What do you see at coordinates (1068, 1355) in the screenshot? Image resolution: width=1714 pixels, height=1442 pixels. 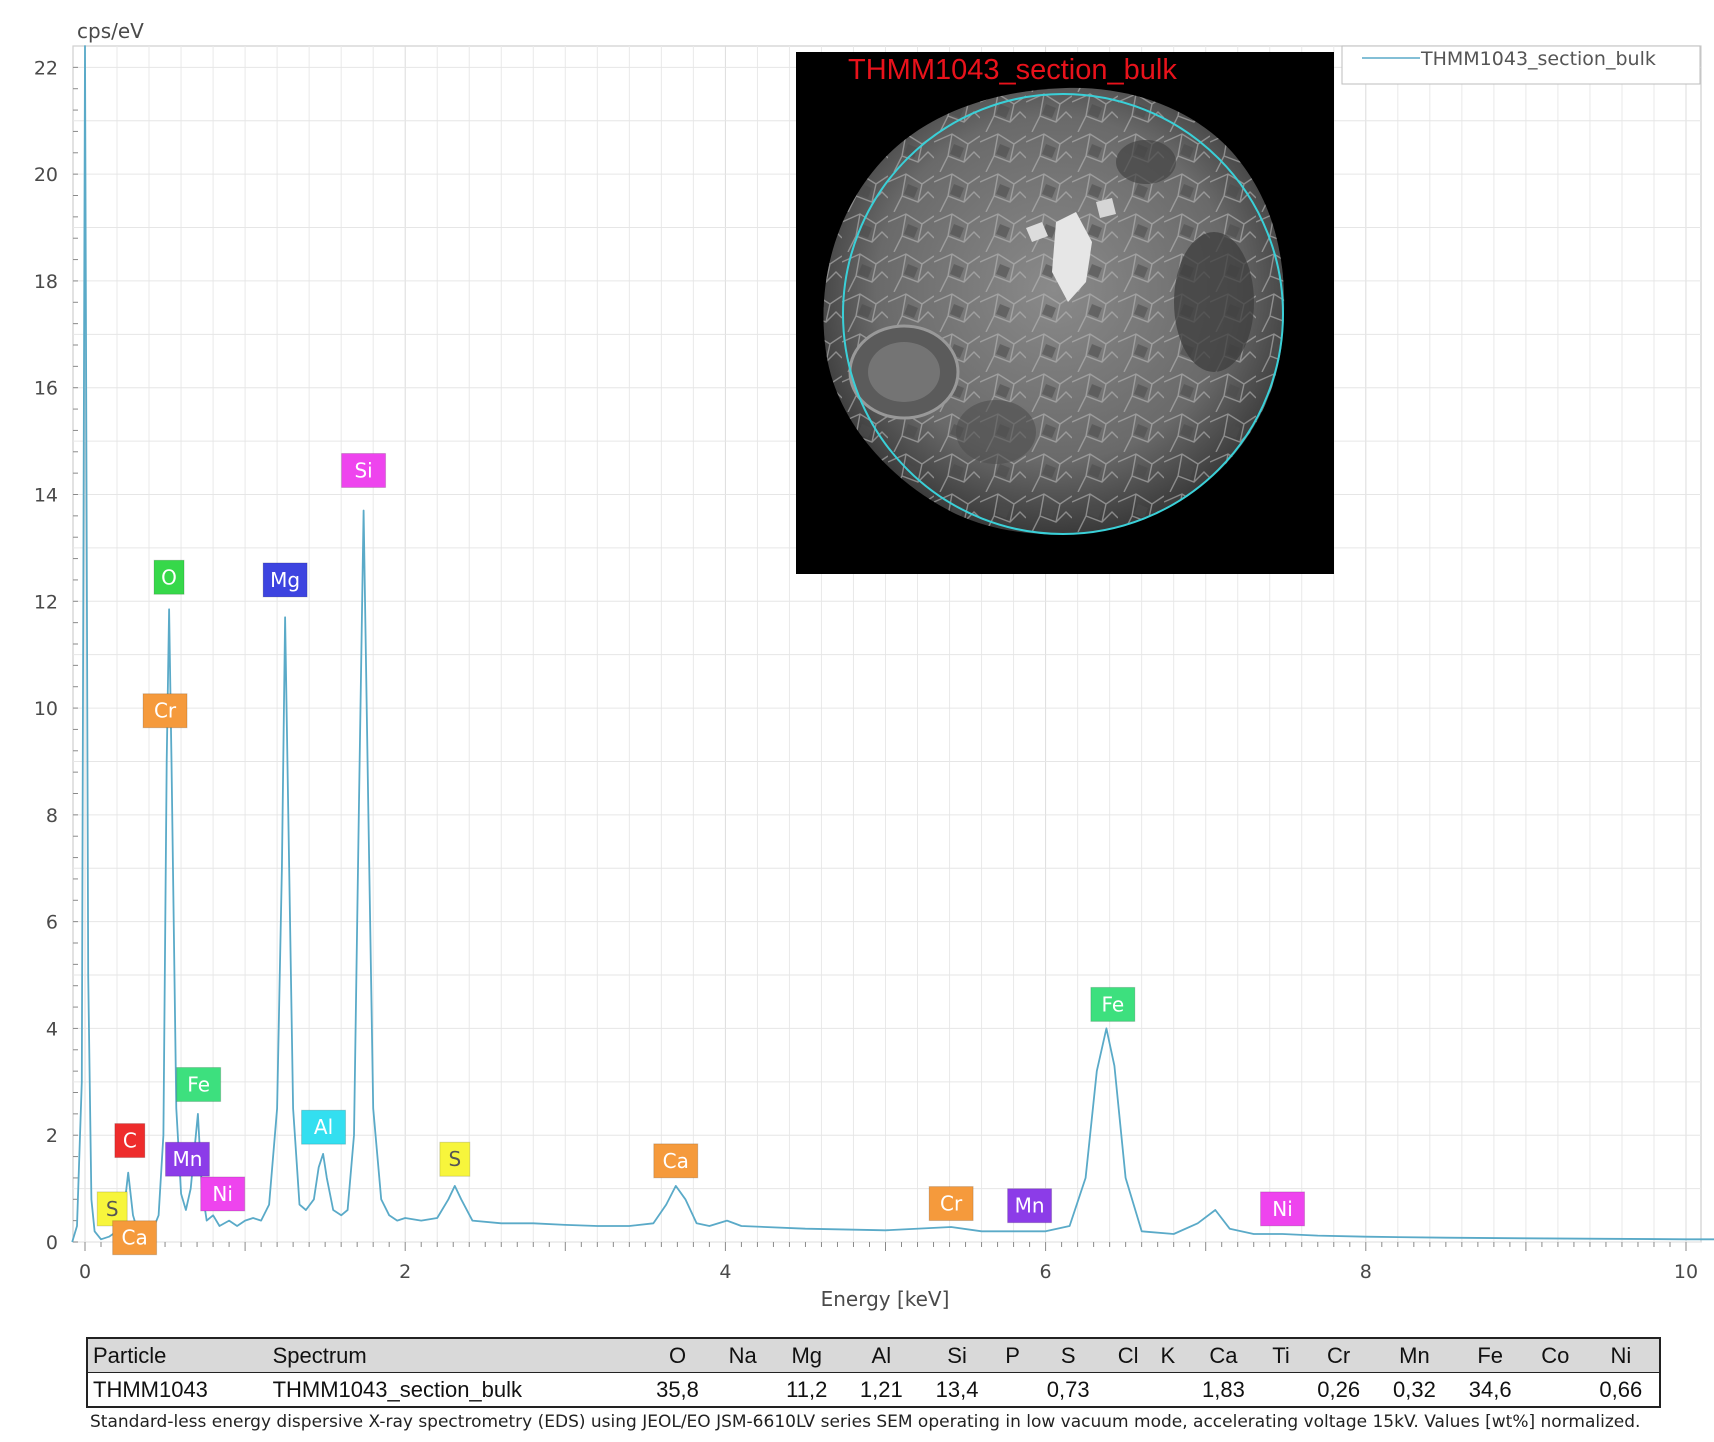 I see `column-header-s: S` at bounding box center [1068, 1355].